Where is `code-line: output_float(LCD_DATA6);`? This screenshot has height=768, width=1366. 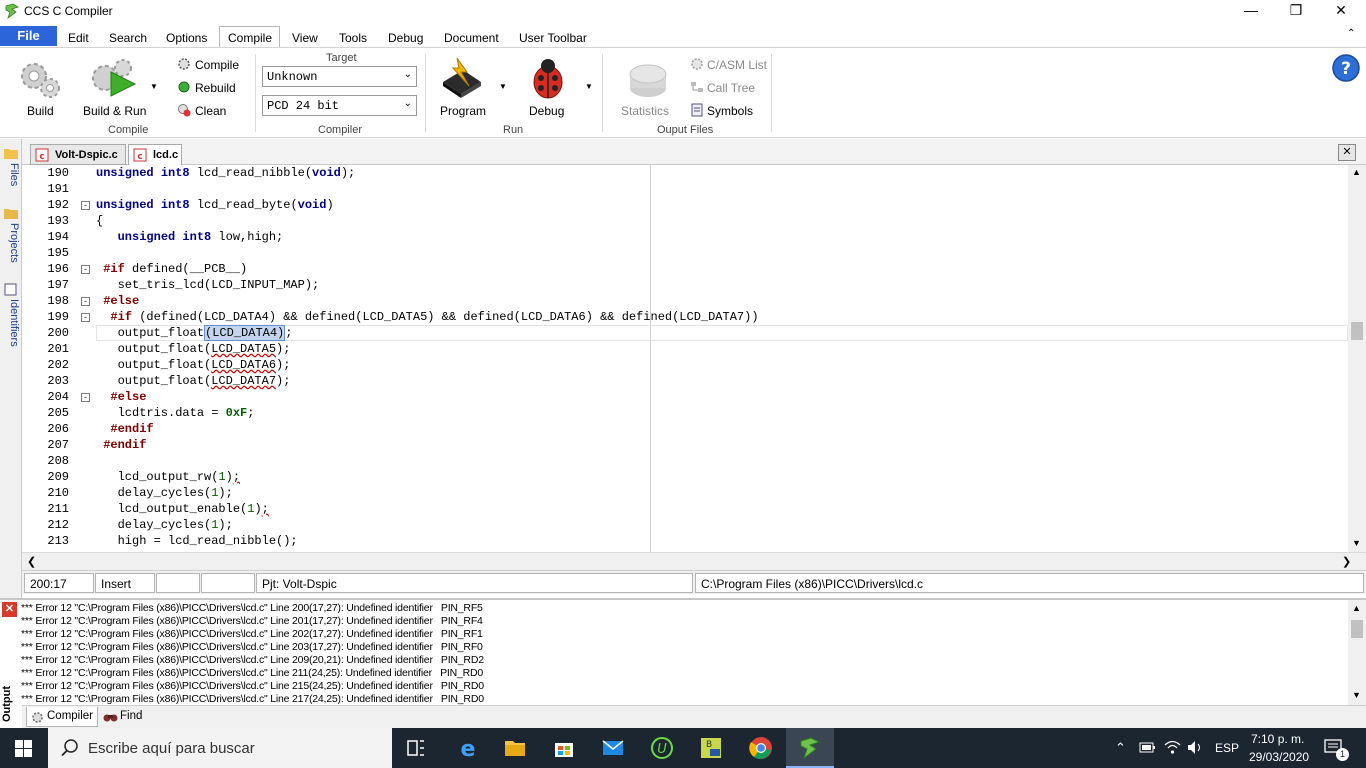 code-line: output_float(LCD_DATA6); is located at coordinates (193, 365).